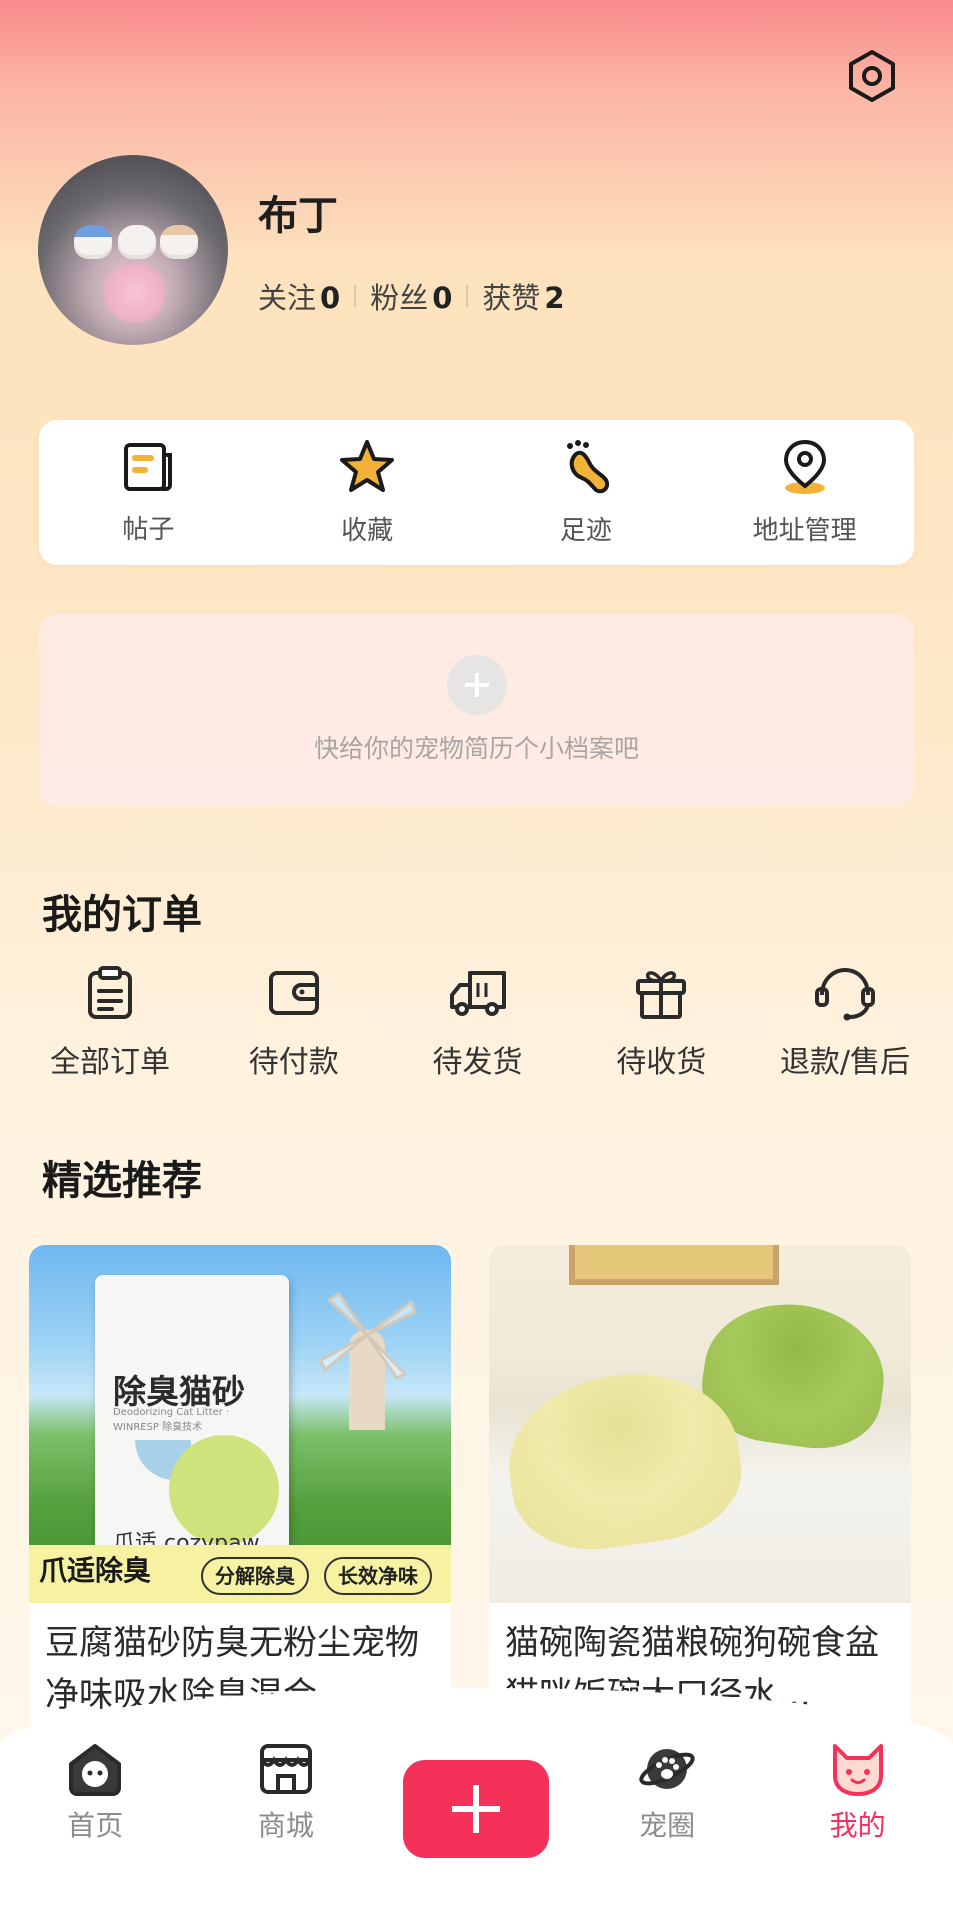 This screenshot has width=953, height=1920. Describe the element at coordinates (122, 915) in the screenshot. I see `orders-title: 我的订单` at that location.